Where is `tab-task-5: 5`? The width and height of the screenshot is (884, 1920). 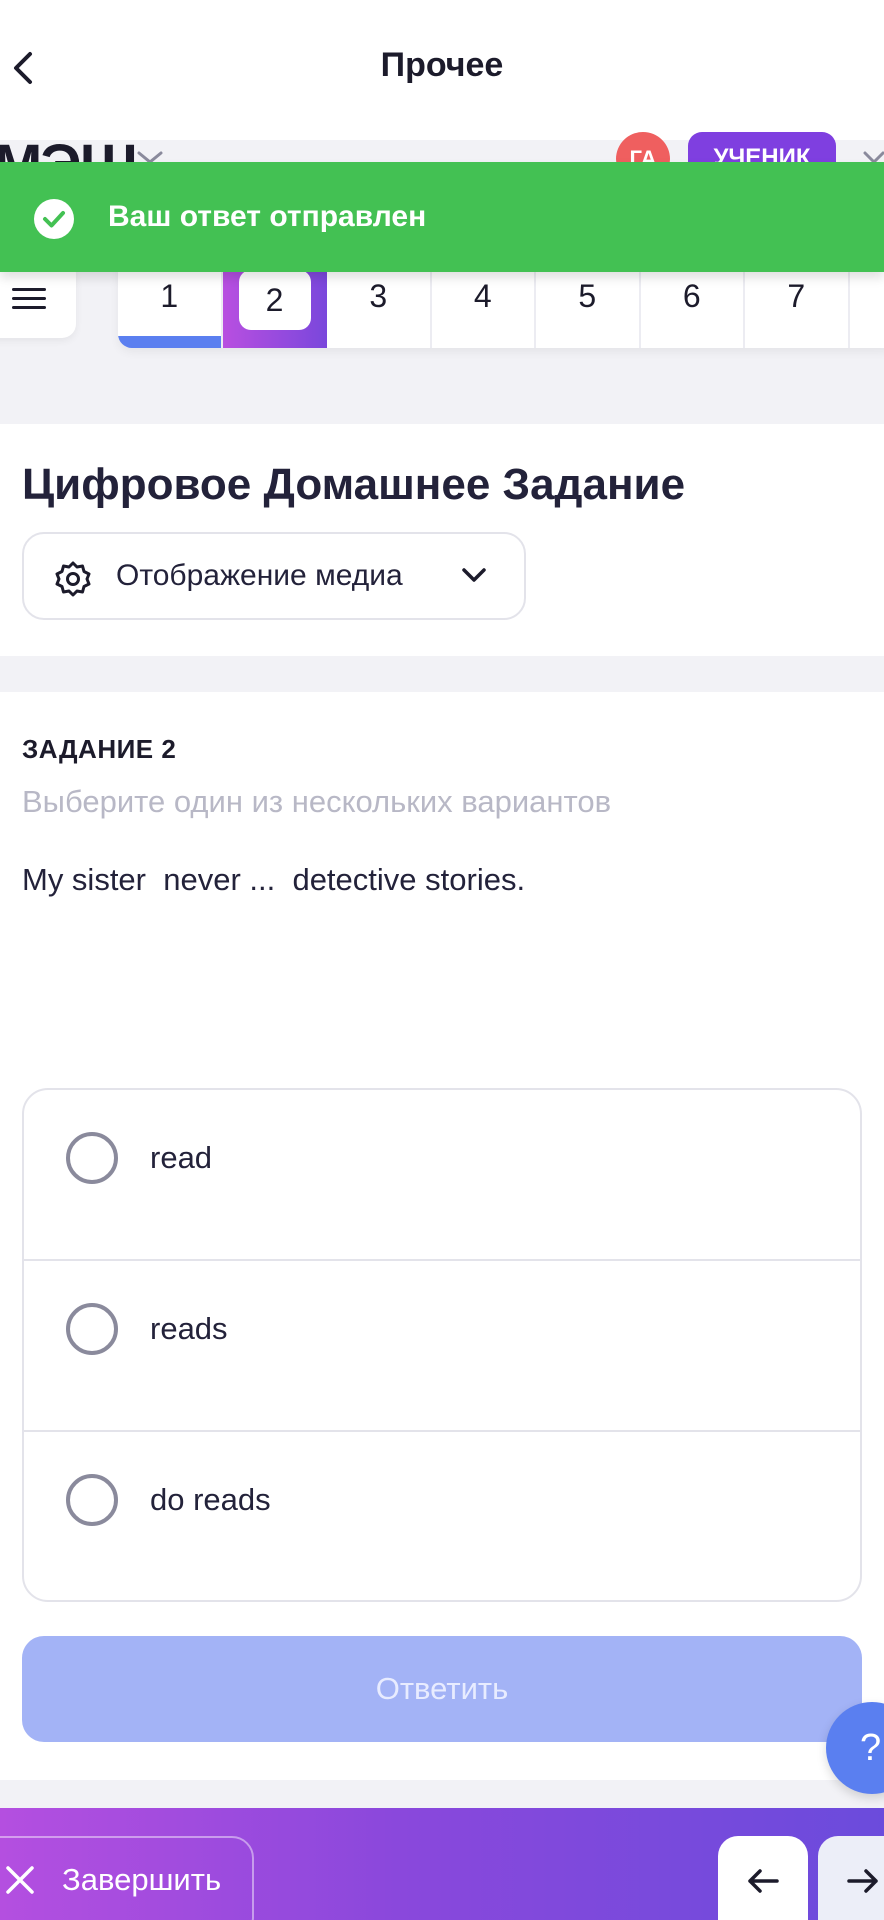 tab-task-5: 5 is located at coordinates (588, 304).